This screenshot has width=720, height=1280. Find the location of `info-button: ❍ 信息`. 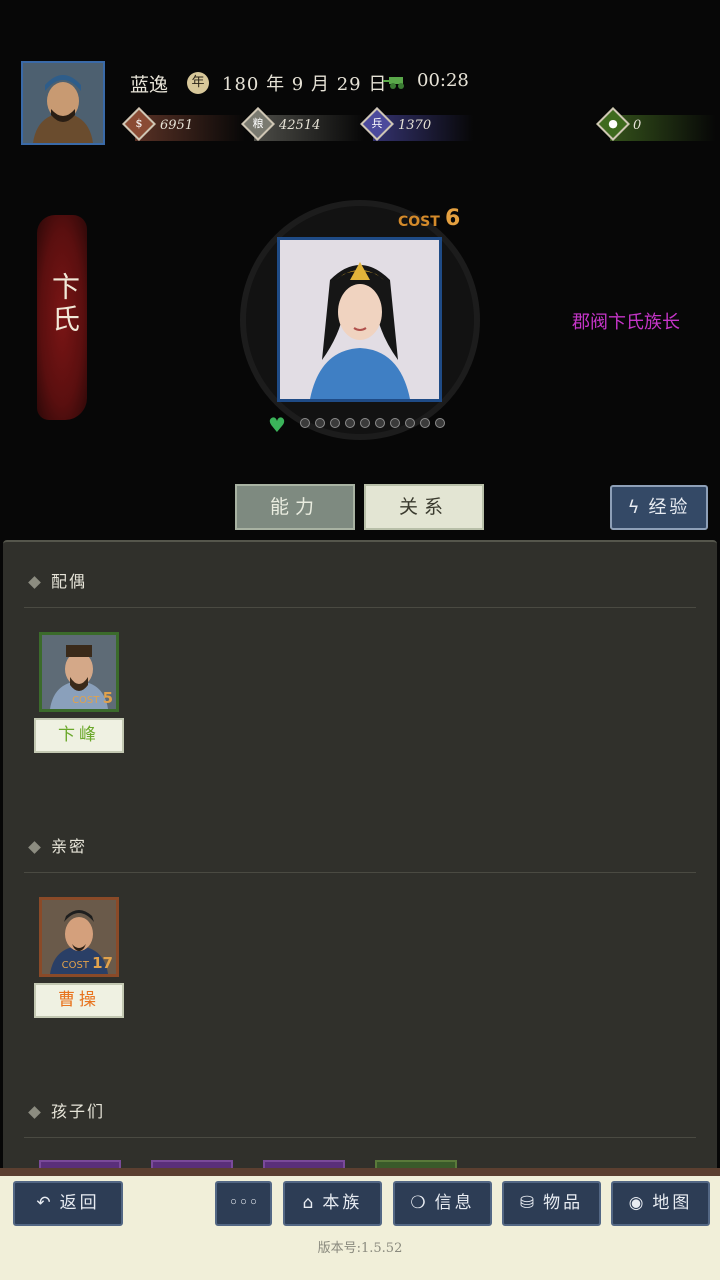

info-button: ❍ 信息 is located at coordinates (442, 1203).